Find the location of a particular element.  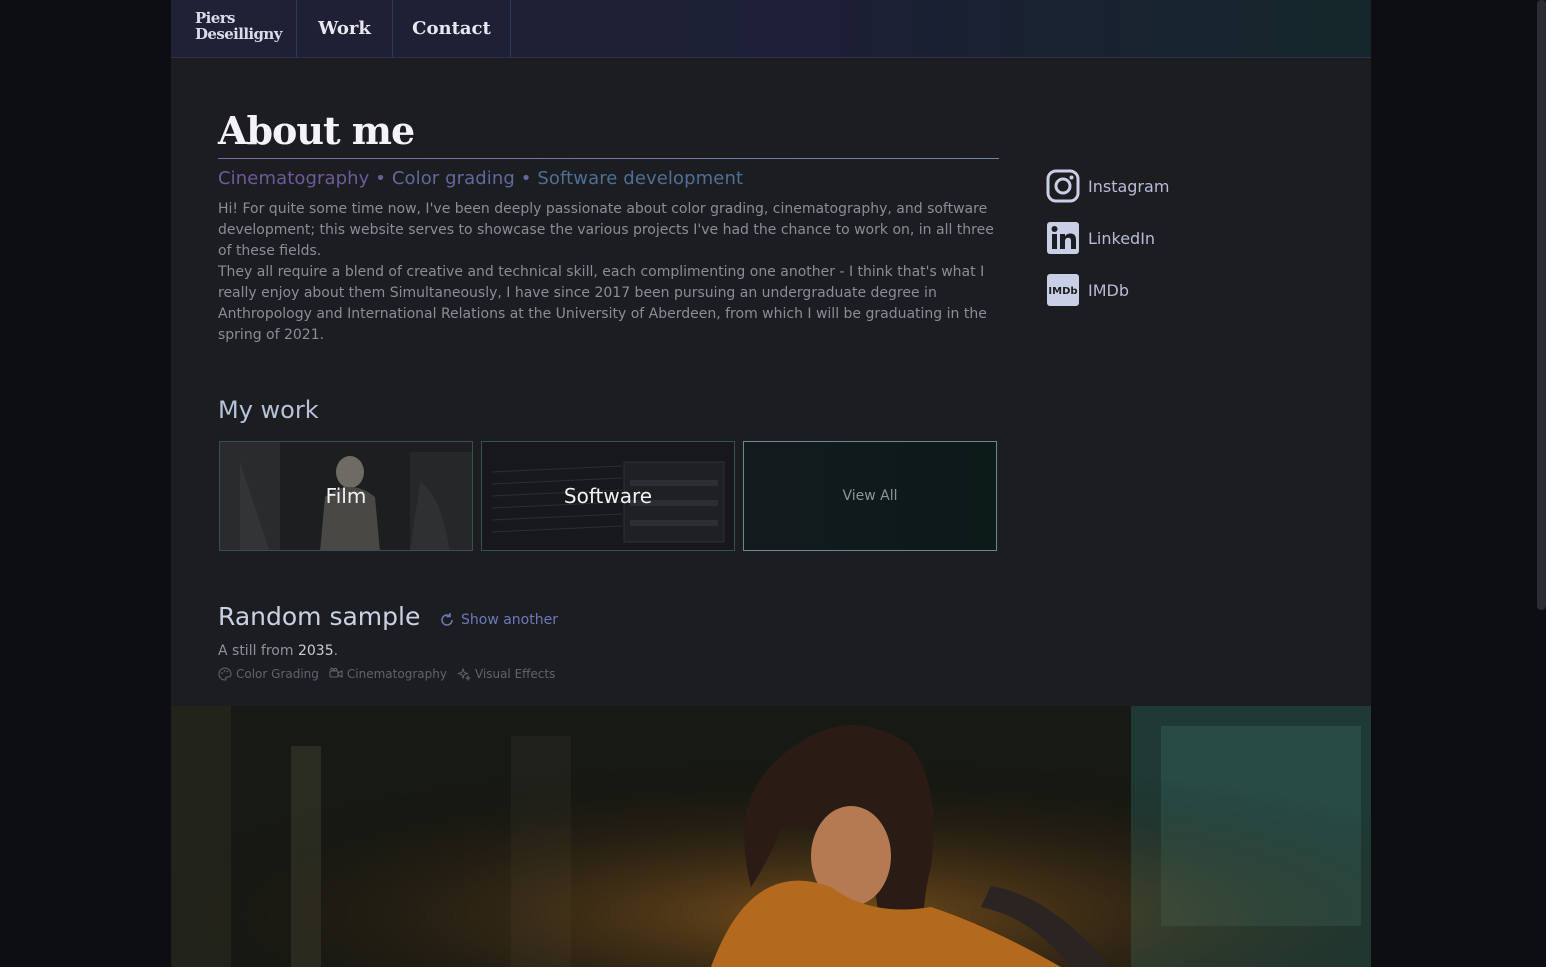

show-another-button: Show another is located at coordinates (498, 620).